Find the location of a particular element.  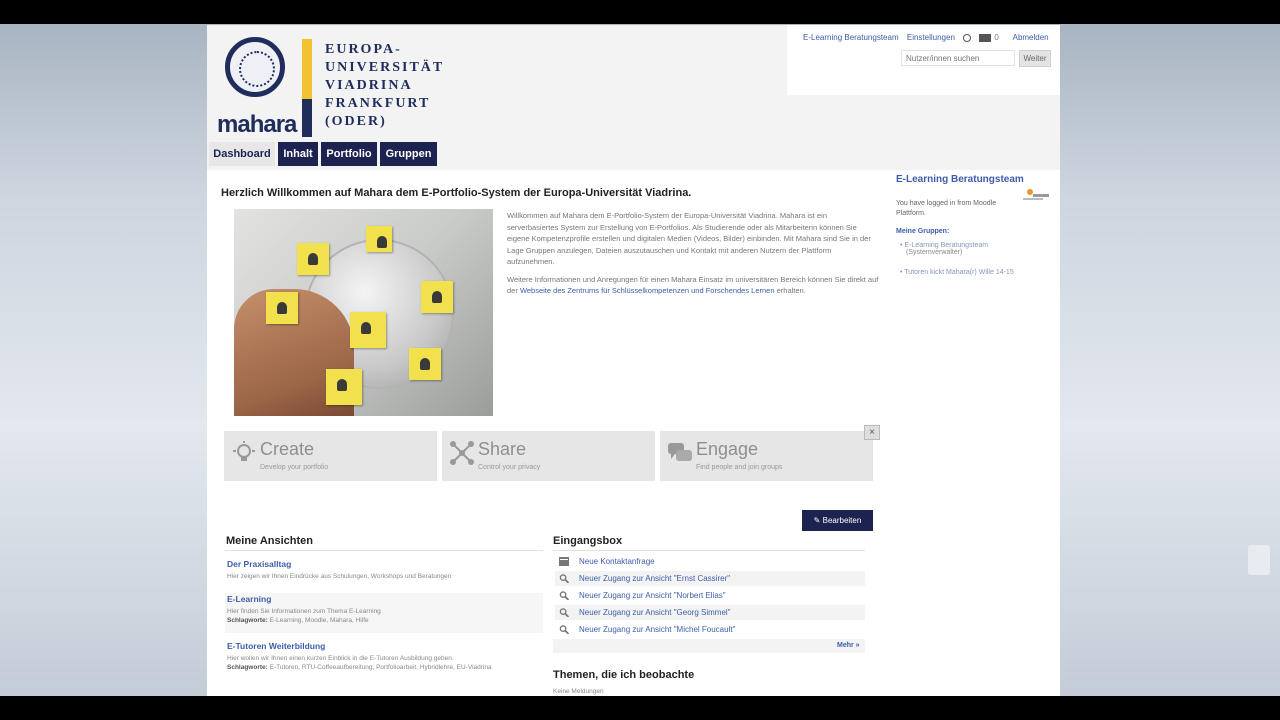

logo-bar-navy is located at coordinates (307, 118).